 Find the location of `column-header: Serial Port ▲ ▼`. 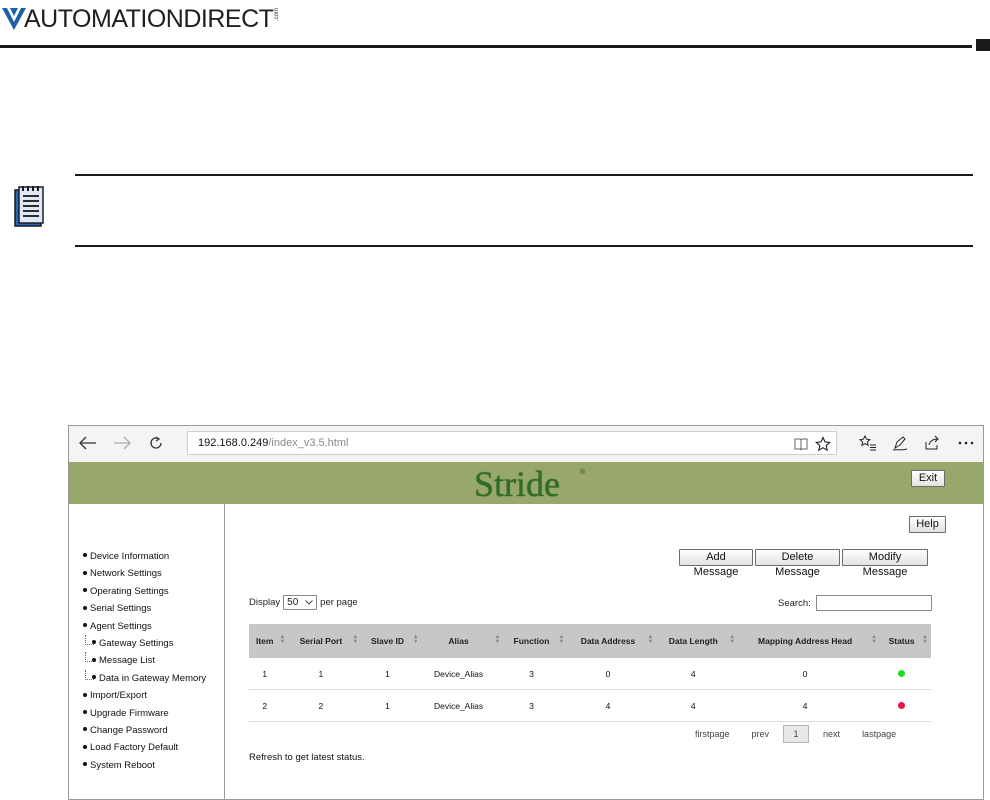

column-header: Serial Port ▲ ▼ is located at coordinates (325, 641).